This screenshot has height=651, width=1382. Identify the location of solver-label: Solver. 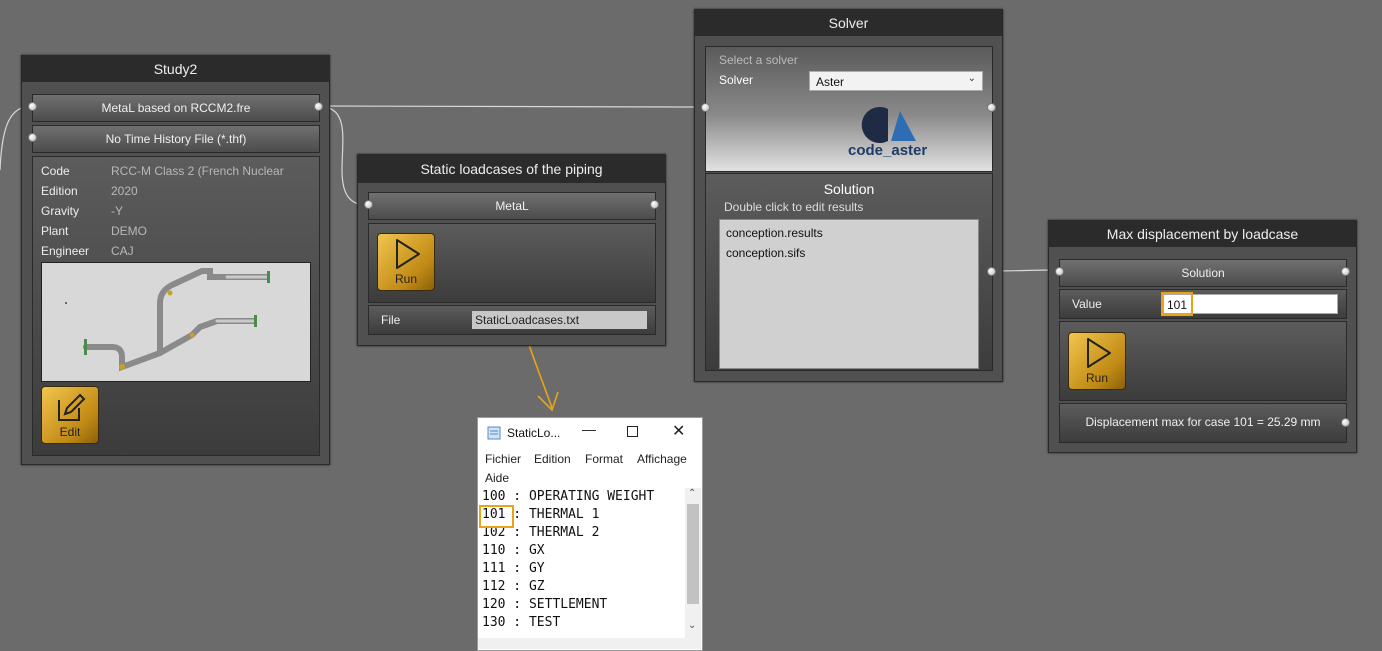
(736, 80).